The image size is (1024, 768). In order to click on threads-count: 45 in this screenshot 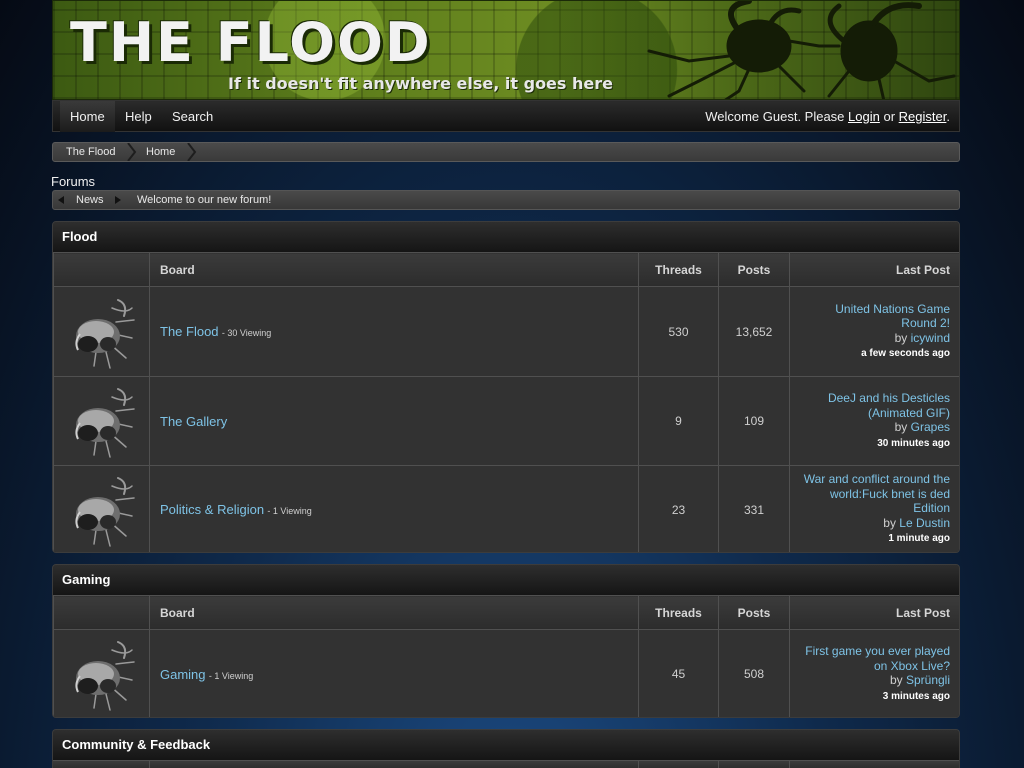, I will do `click(678, 673)`.